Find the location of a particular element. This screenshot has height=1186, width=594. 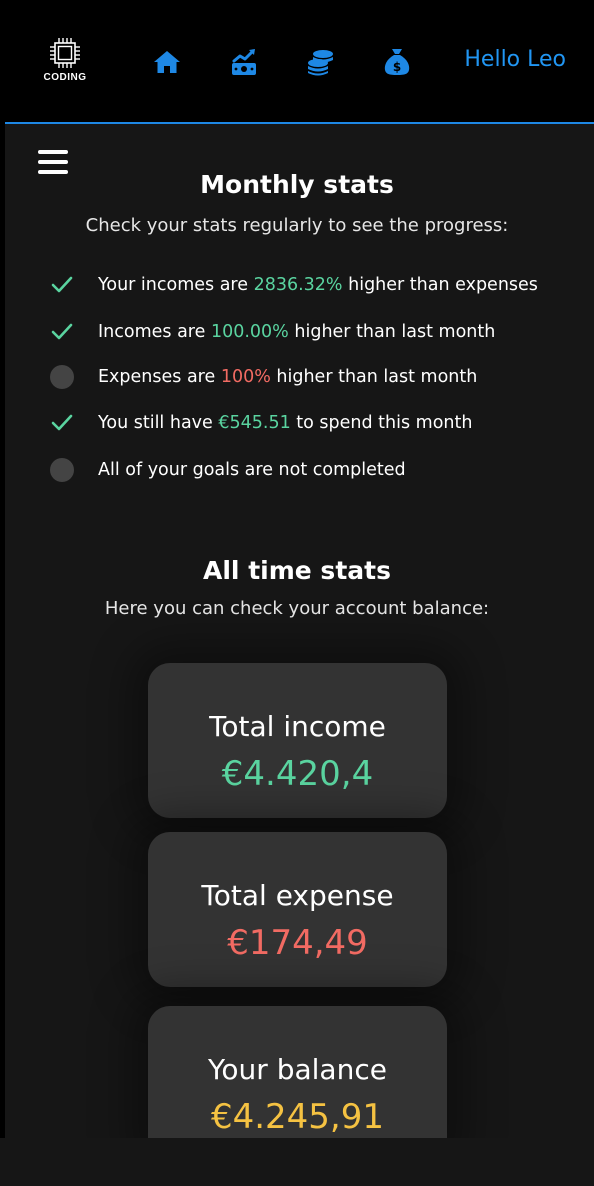

money-bag-icon: $ is located at coordinates (397, 62).